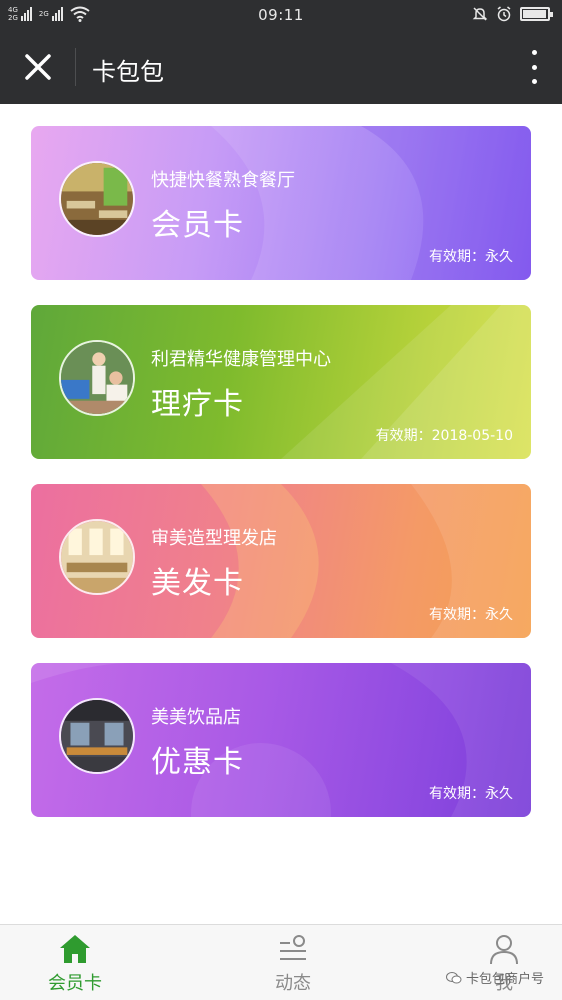 This screenshot has width=562, height=1000. What do you see at coordinates (97, 736) in the screenshot?
I see `cafe-photo` at bounding box center [97, 736].